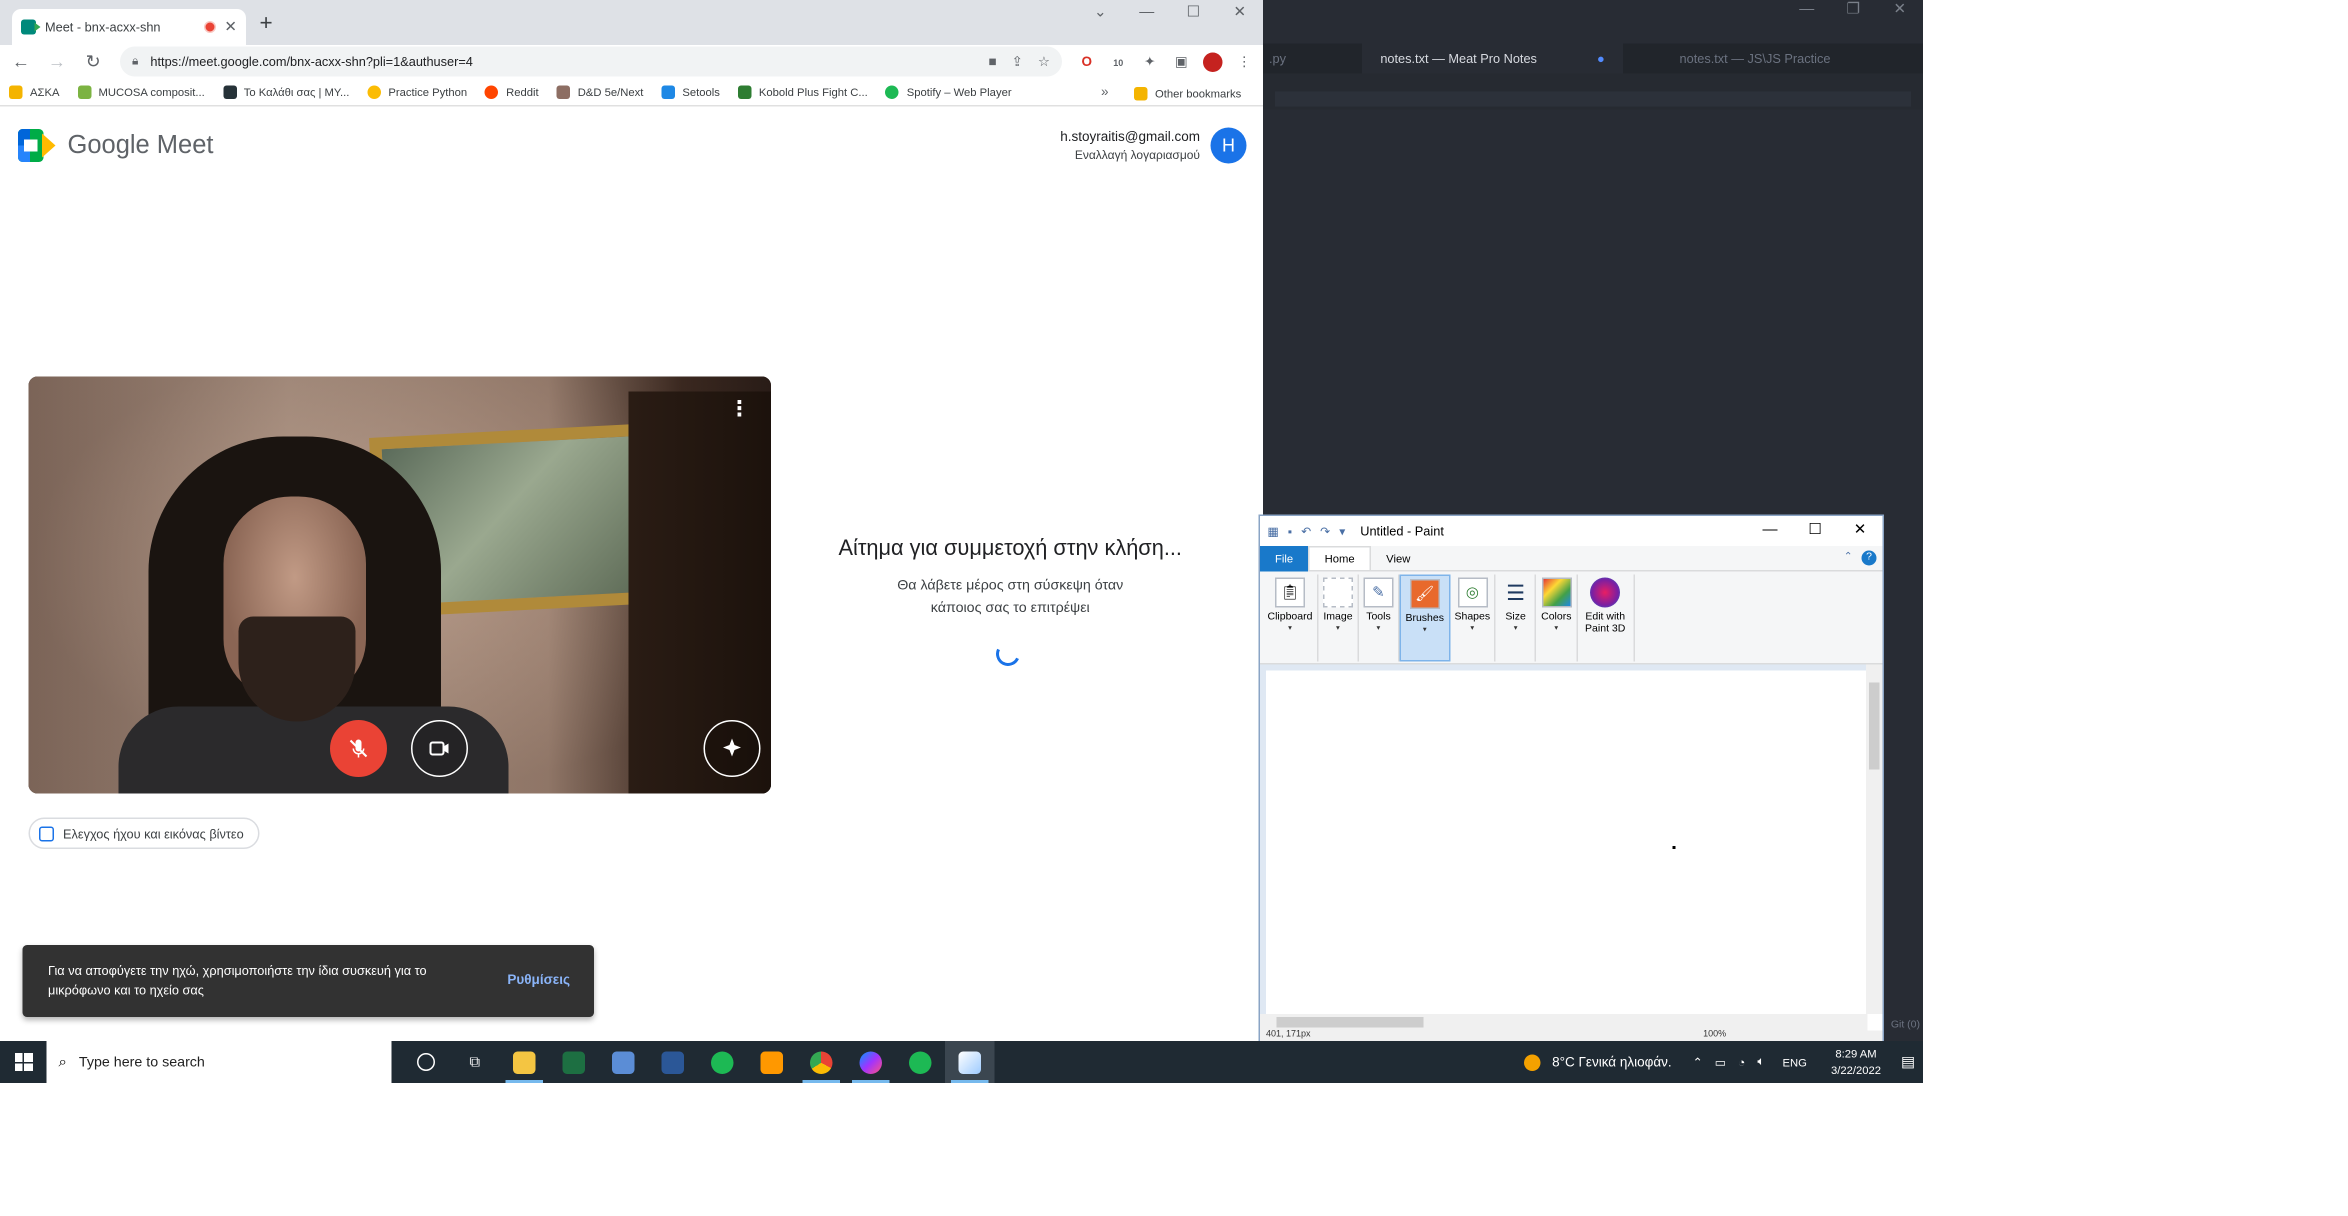 This screenshot has width=2348, height=1216. What do you see at coordinates (1795, 1062) in the screenshot?
I see `language-indicator: ENG` at bounding box center [1795, 1062].